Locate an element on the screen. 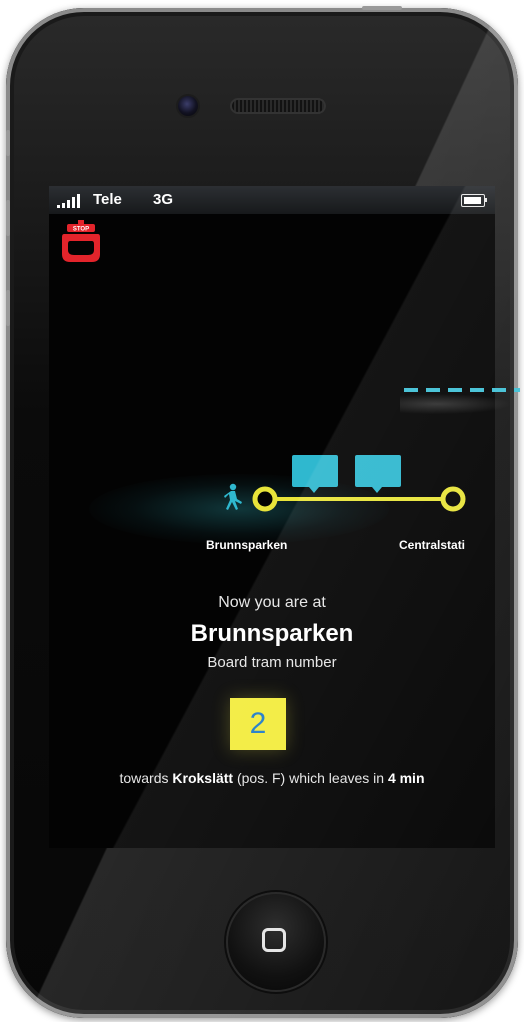  current-station-label: Brunnsparken is located at coordinates (247, 545).